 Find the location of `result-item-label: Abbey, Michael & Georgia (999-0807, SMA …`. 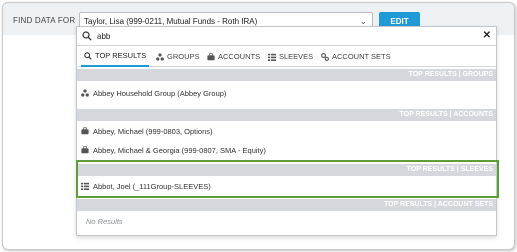

result-item-label: Abbey, Michael & Georgia (999-0807, SMA … is located at coordinates (179, 150).